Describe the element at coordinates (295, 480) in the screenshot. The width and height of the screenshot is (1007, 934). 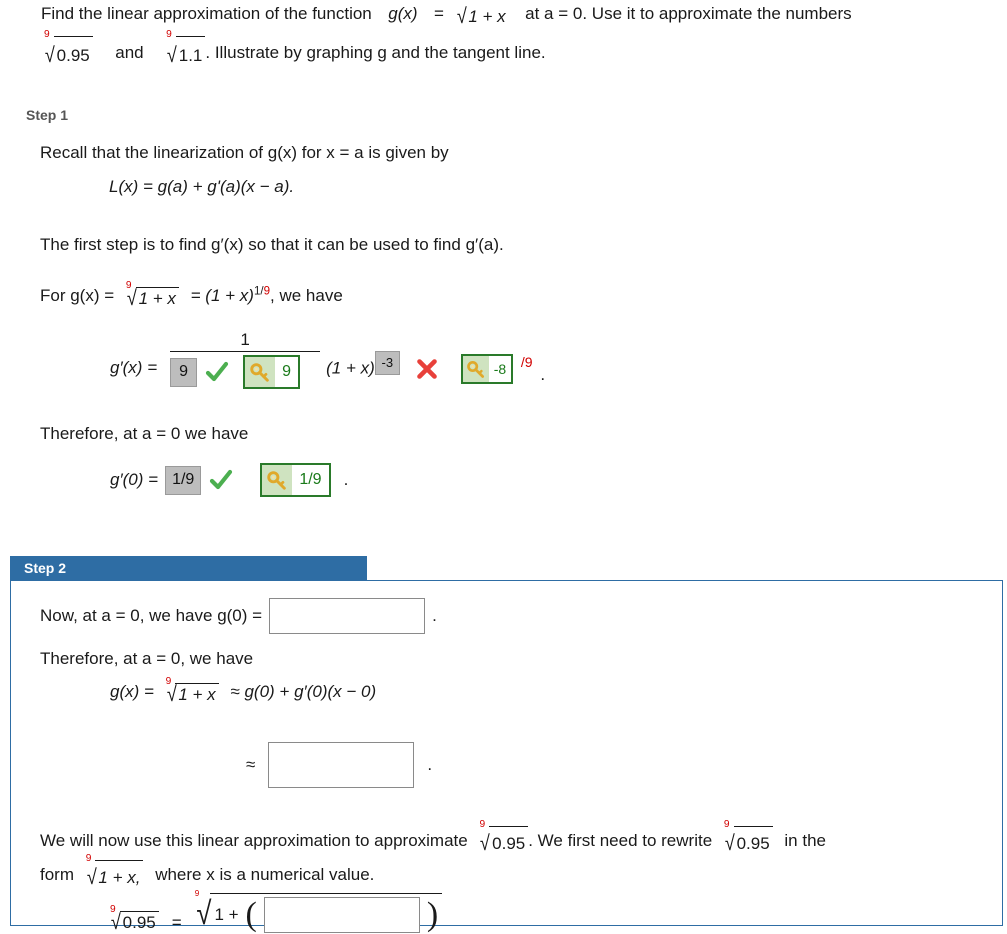
I see `g-prime-zero-key-box: 1/9` at that location.